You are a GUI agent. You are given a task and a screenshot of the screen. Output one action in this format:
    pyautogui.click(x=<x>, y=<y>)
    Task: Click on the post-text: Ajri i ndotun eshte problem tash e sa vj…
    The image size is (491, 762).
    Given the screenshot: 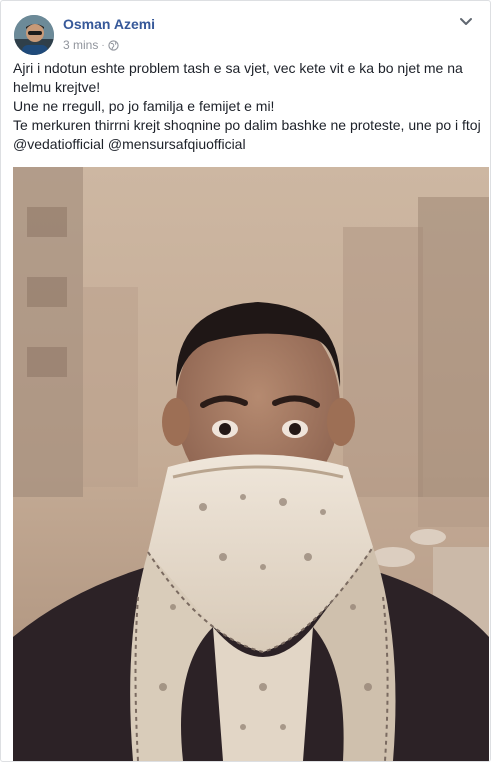 What is the action you would take?
    pyautogui.click(x=248, y=106)
    